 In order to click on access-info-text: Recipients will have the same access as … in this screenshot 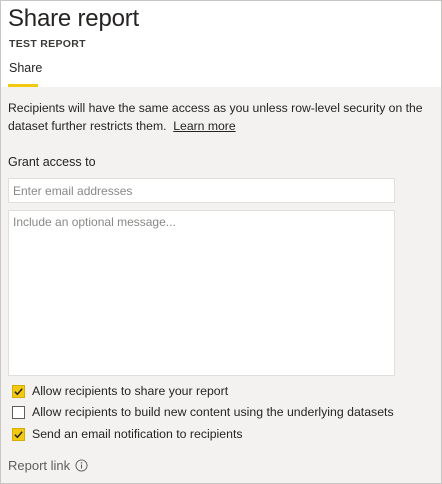, I will do `click(218, 117)`.